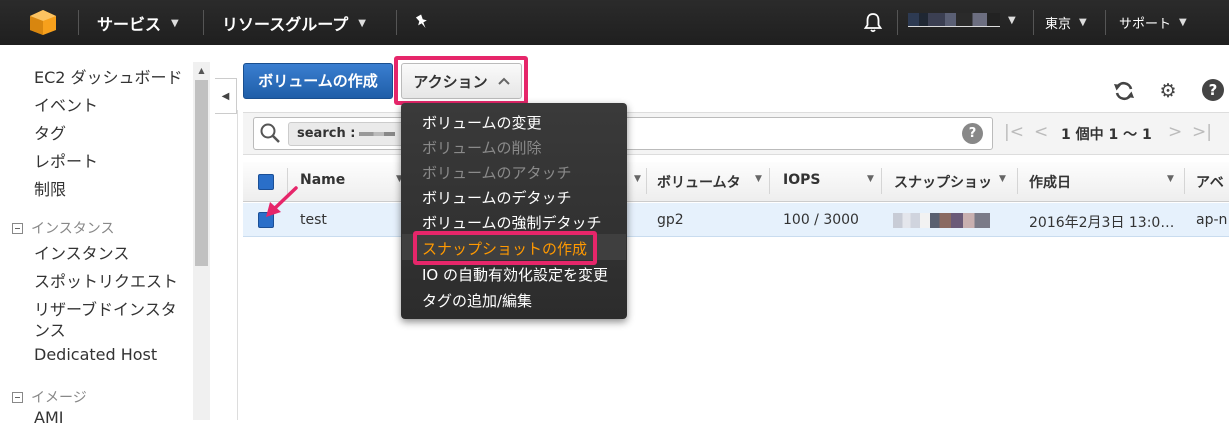 The image size is (1229, 427). Describe the element at coordinates (670, 220) in the screenshot. I see `cell-volume-type: gp2` at that location.